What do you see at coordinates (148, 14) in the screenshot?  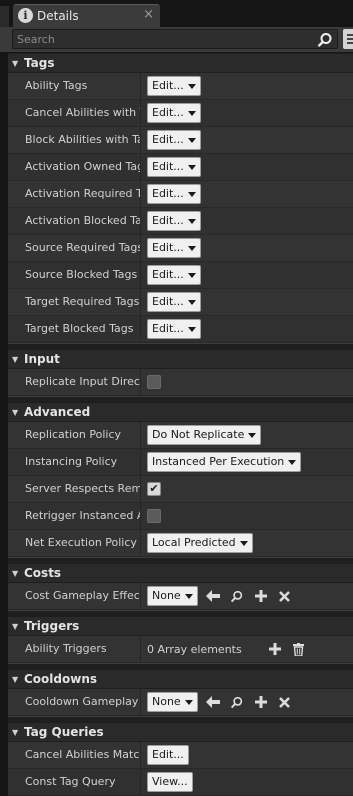 I see `close-icon: ×` at bounding box center [148, 14].